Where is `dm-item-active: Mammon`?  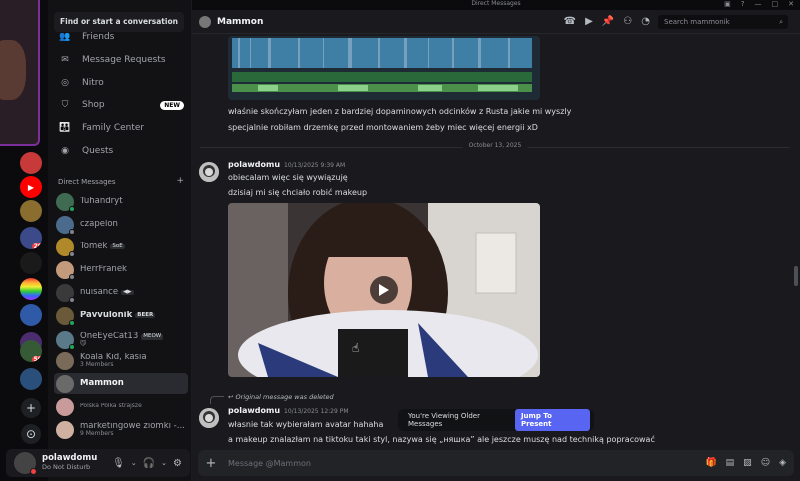
dm-item-active: Mammon is located at coordinates (121, 383).